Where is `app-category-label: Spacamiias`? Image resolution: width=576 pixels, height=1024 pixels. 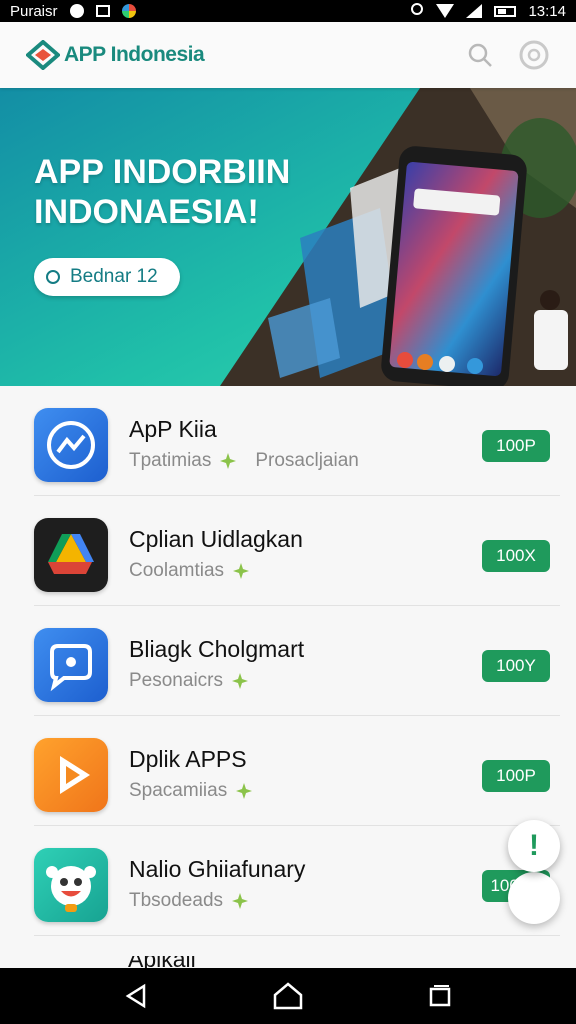 app-category-label: Spacamiias is located at coordinates (178, 790).